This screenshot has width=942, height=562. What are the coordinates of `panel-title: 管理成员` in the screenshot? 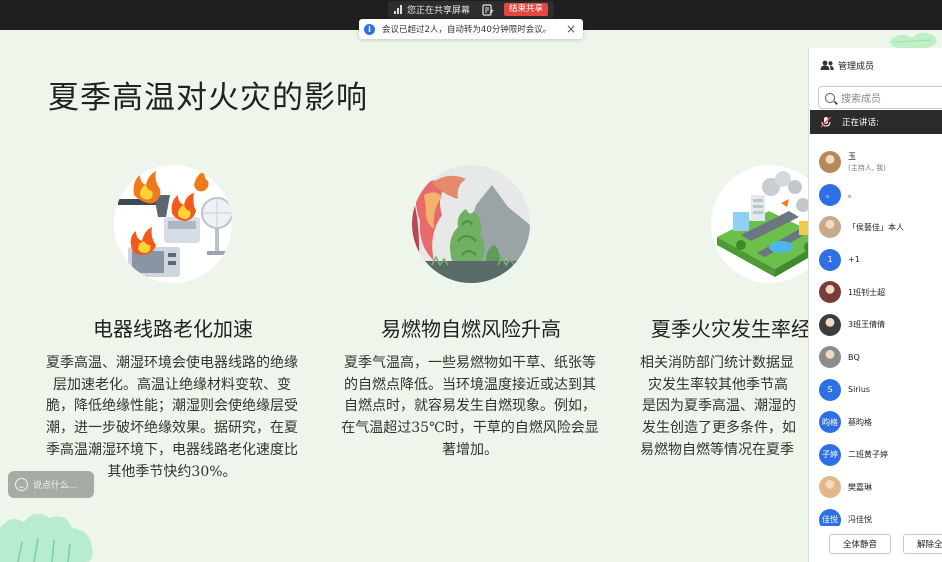 It's located at (856, 66).